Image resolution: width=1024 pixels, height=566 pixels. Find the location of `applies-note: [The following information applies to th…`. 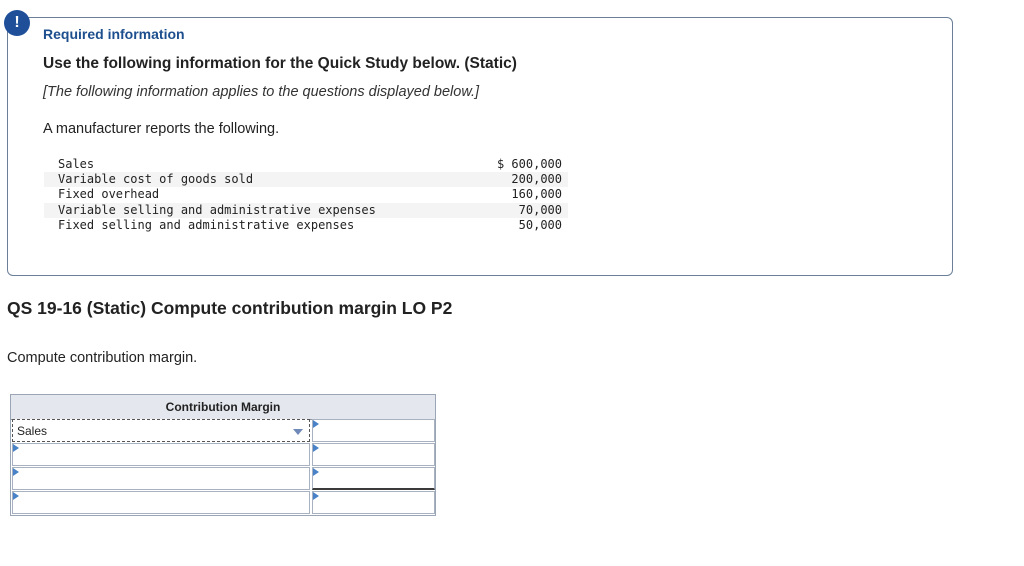

applies-note: [The following information applies to th… is located at coordinates (261, 92).